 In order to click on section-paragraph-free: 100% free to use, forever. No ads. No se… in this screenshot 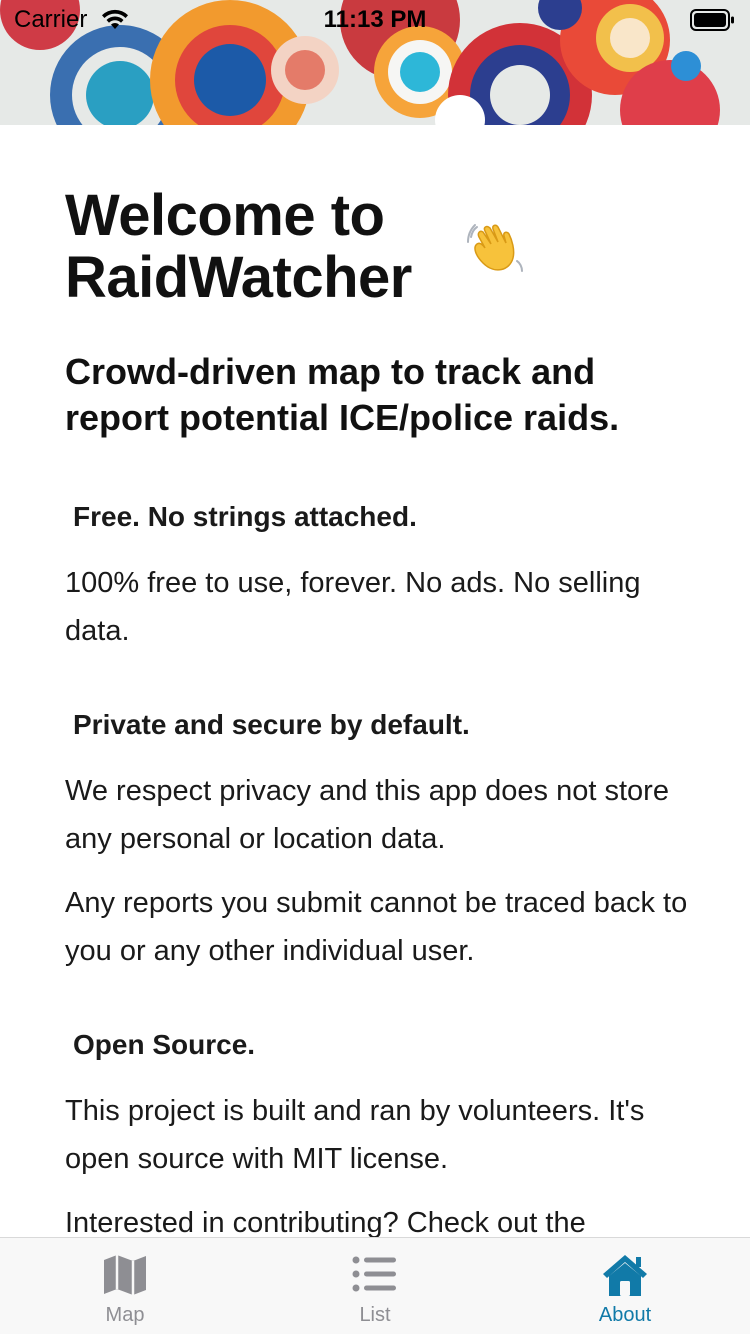, I will do `click(353, 607)`.